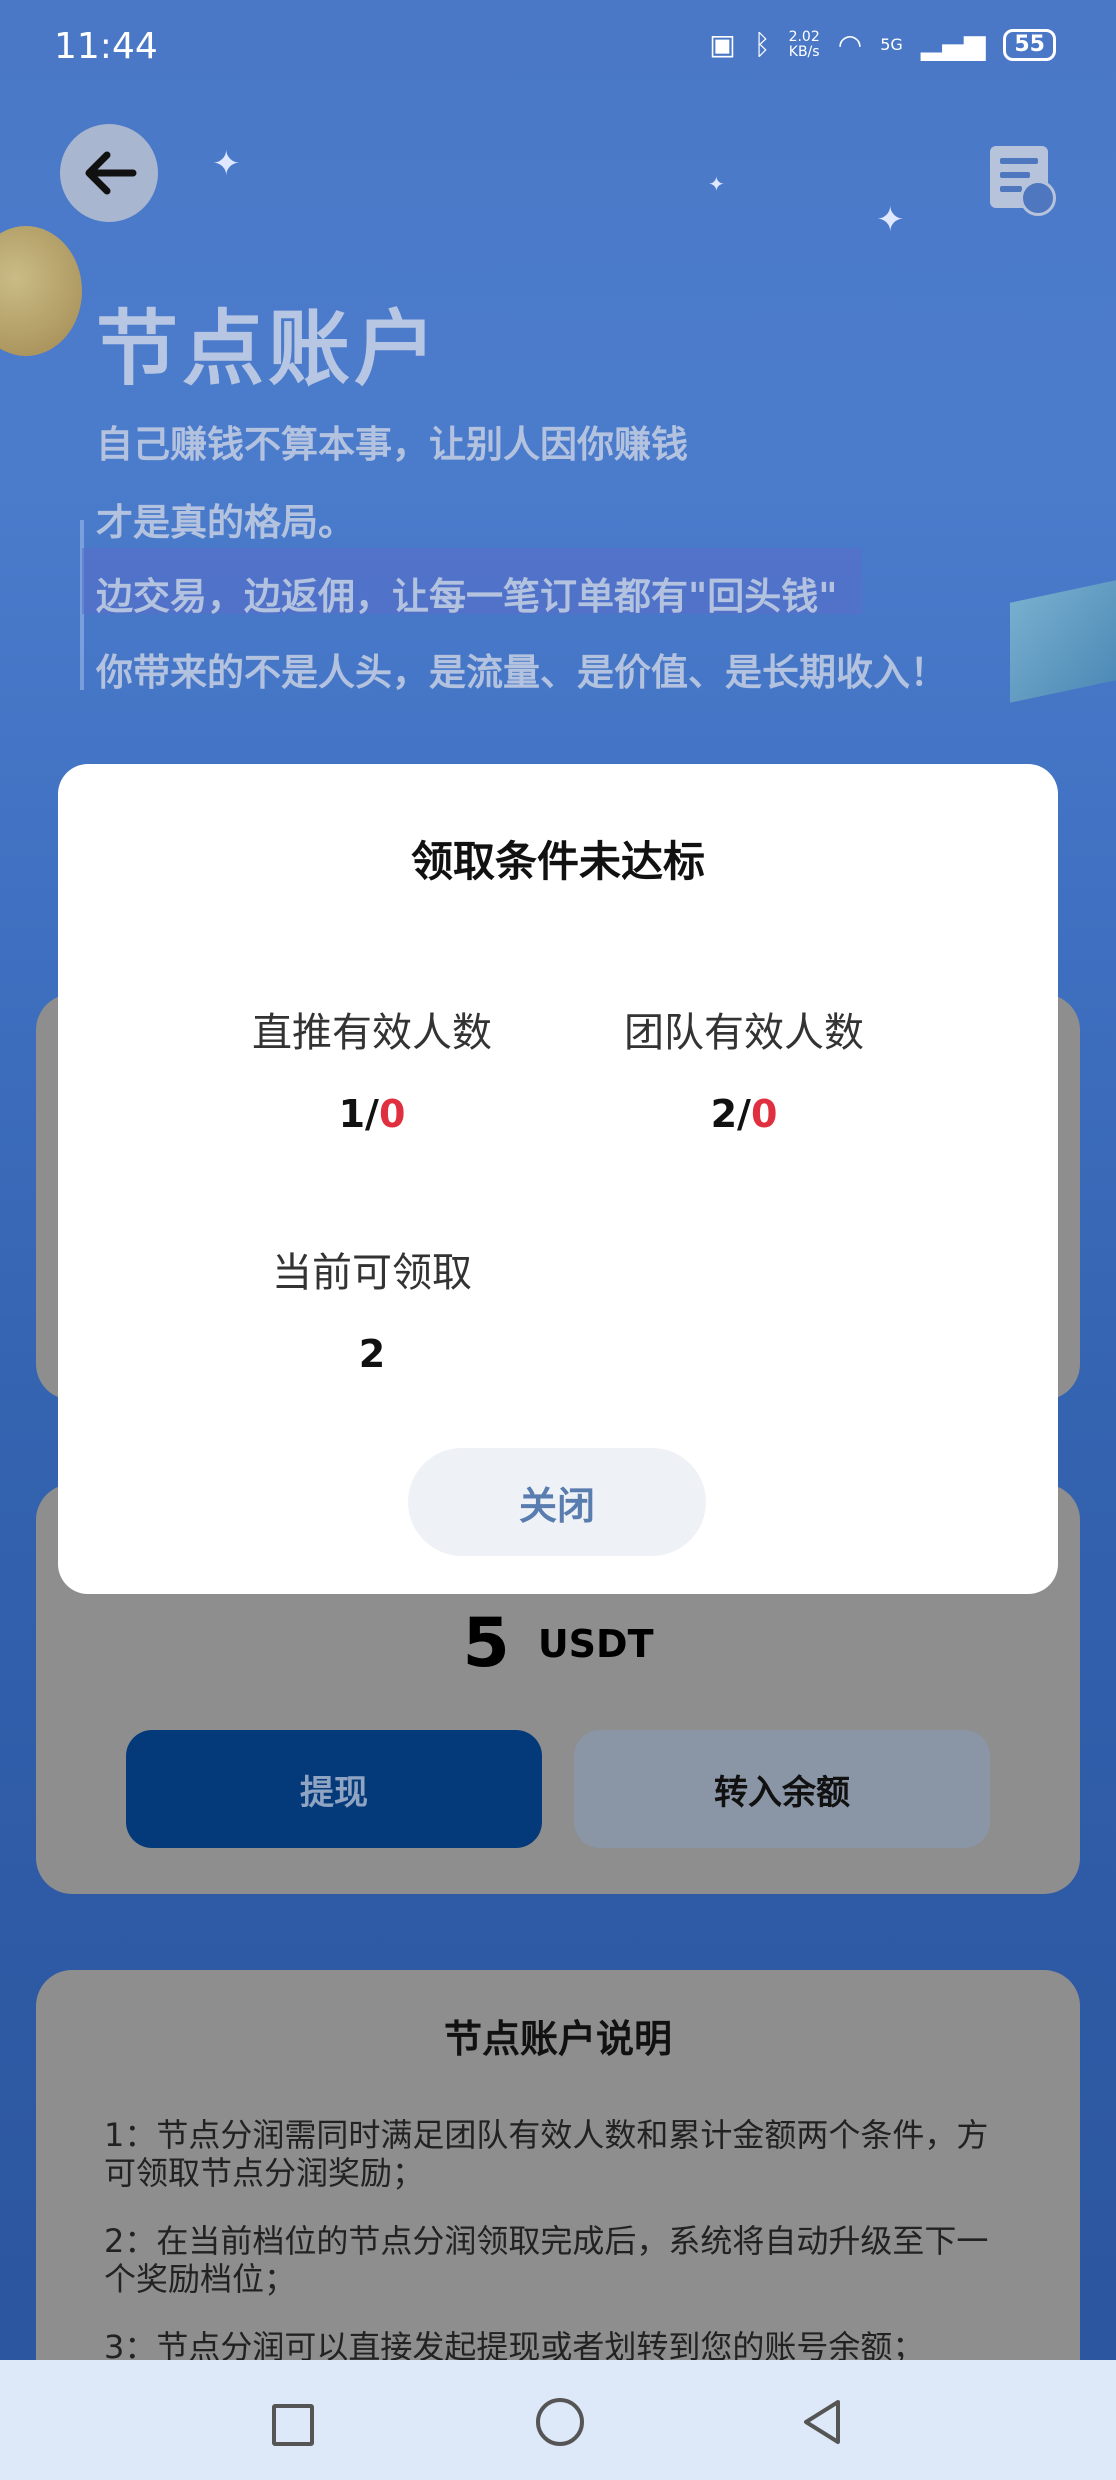 The image size is (1116, 2480). What do you see at coordinates (372, 1308) in the screenshot?
I see `claimable-stat: 当前可领取 2` at bounding box center [372, 1308].